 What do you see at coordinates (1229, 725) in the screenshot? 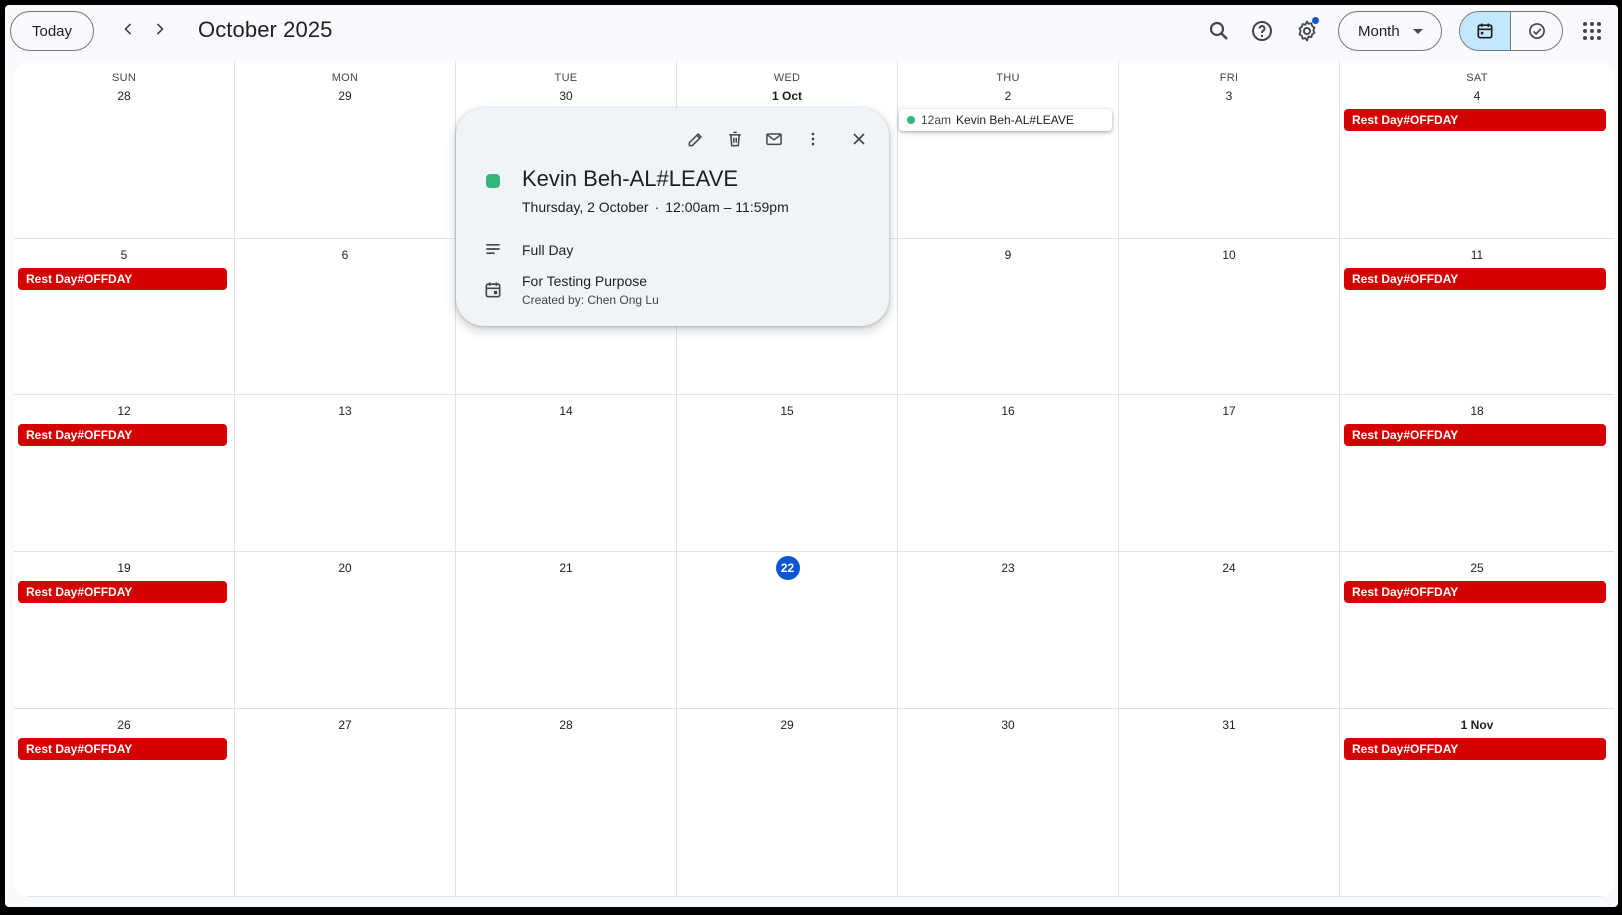
I see `date-number: 31` at bounding box center [1229, 725].